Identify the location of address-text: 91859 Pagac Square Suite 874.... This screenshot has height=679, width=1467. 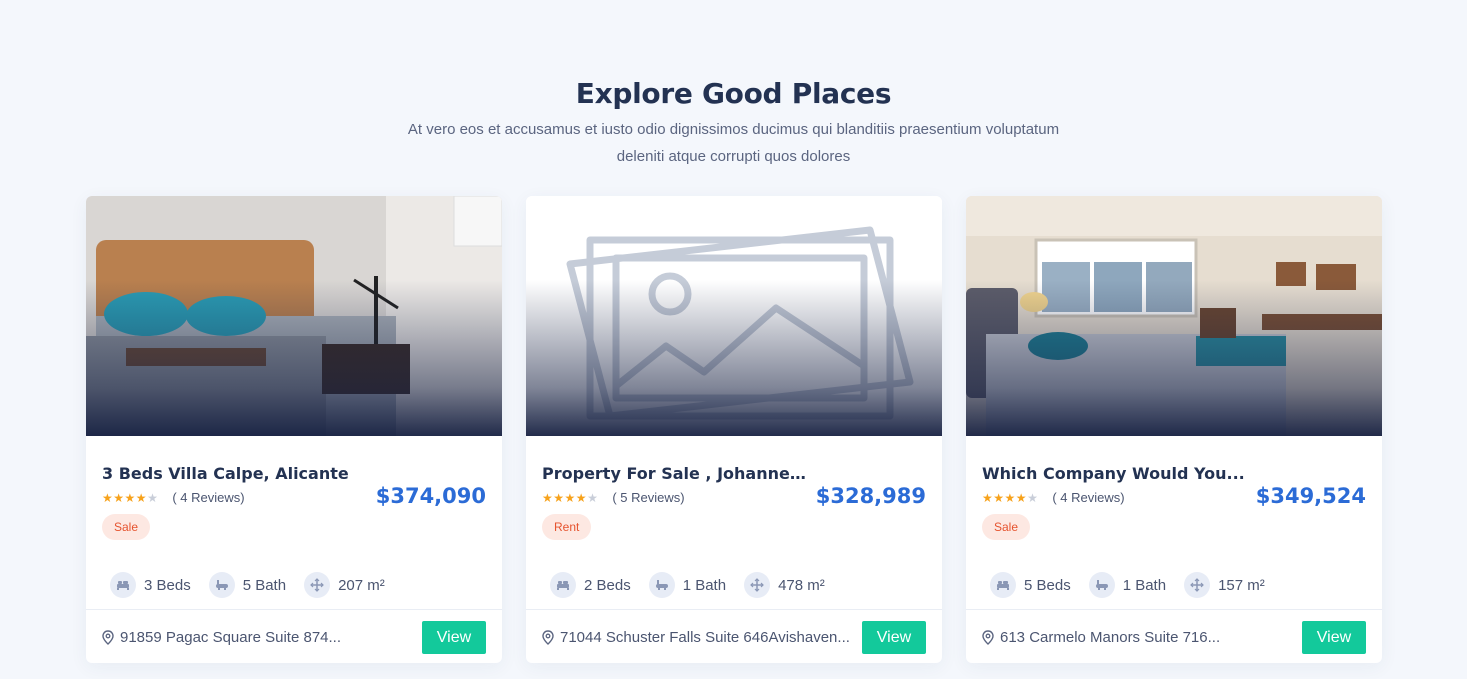
(231, 637).